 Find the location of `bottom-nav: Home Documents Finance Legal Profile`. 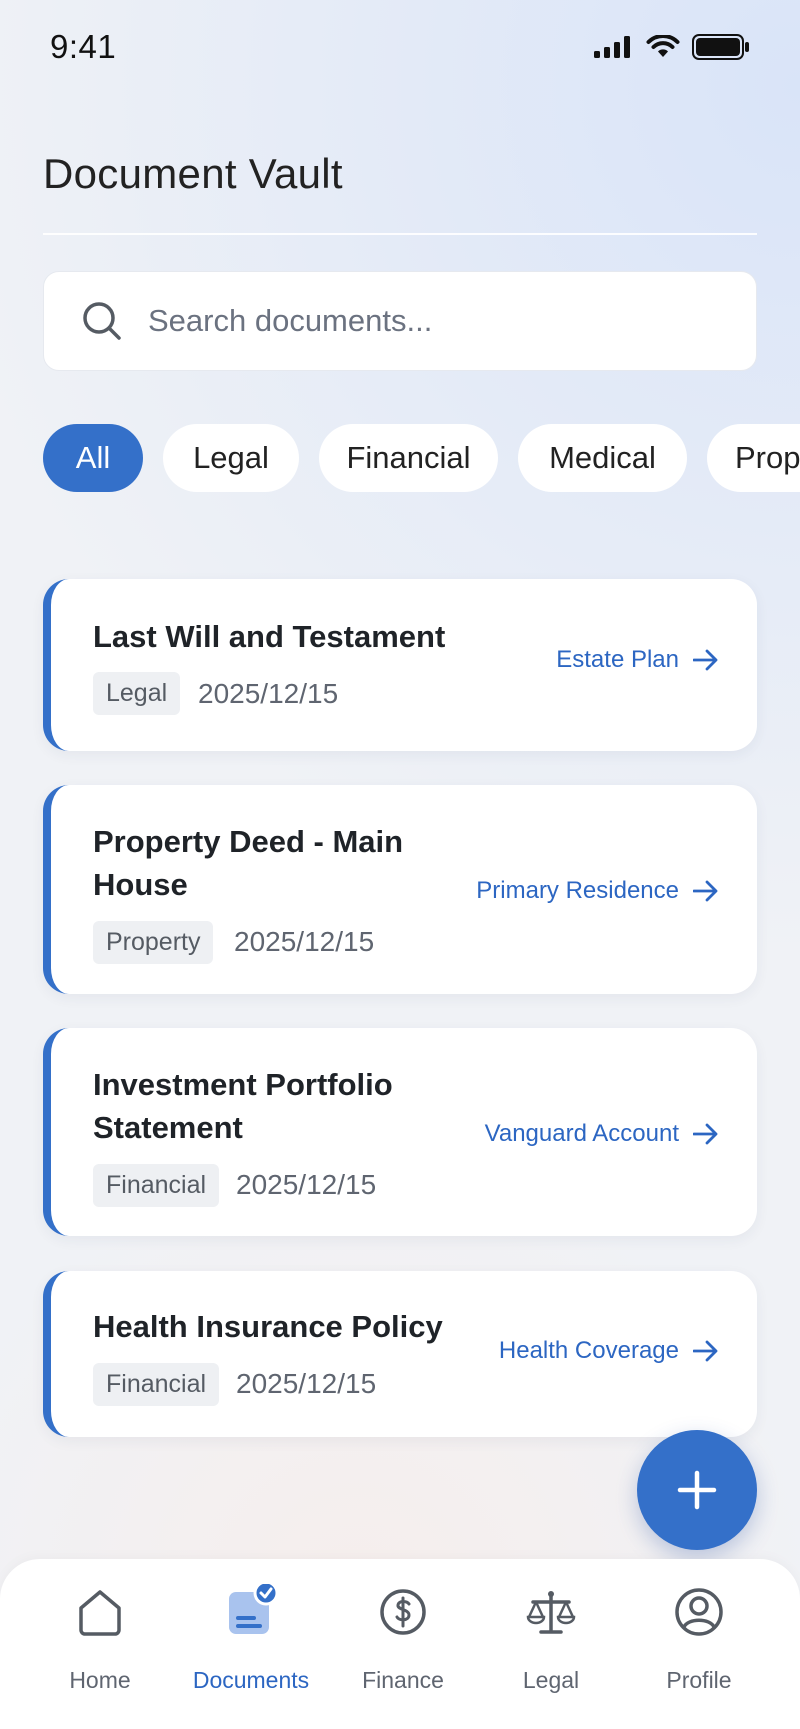

bottom-nav: Home Documents Finance Legal Profile is located at coordinates (400, 1644).